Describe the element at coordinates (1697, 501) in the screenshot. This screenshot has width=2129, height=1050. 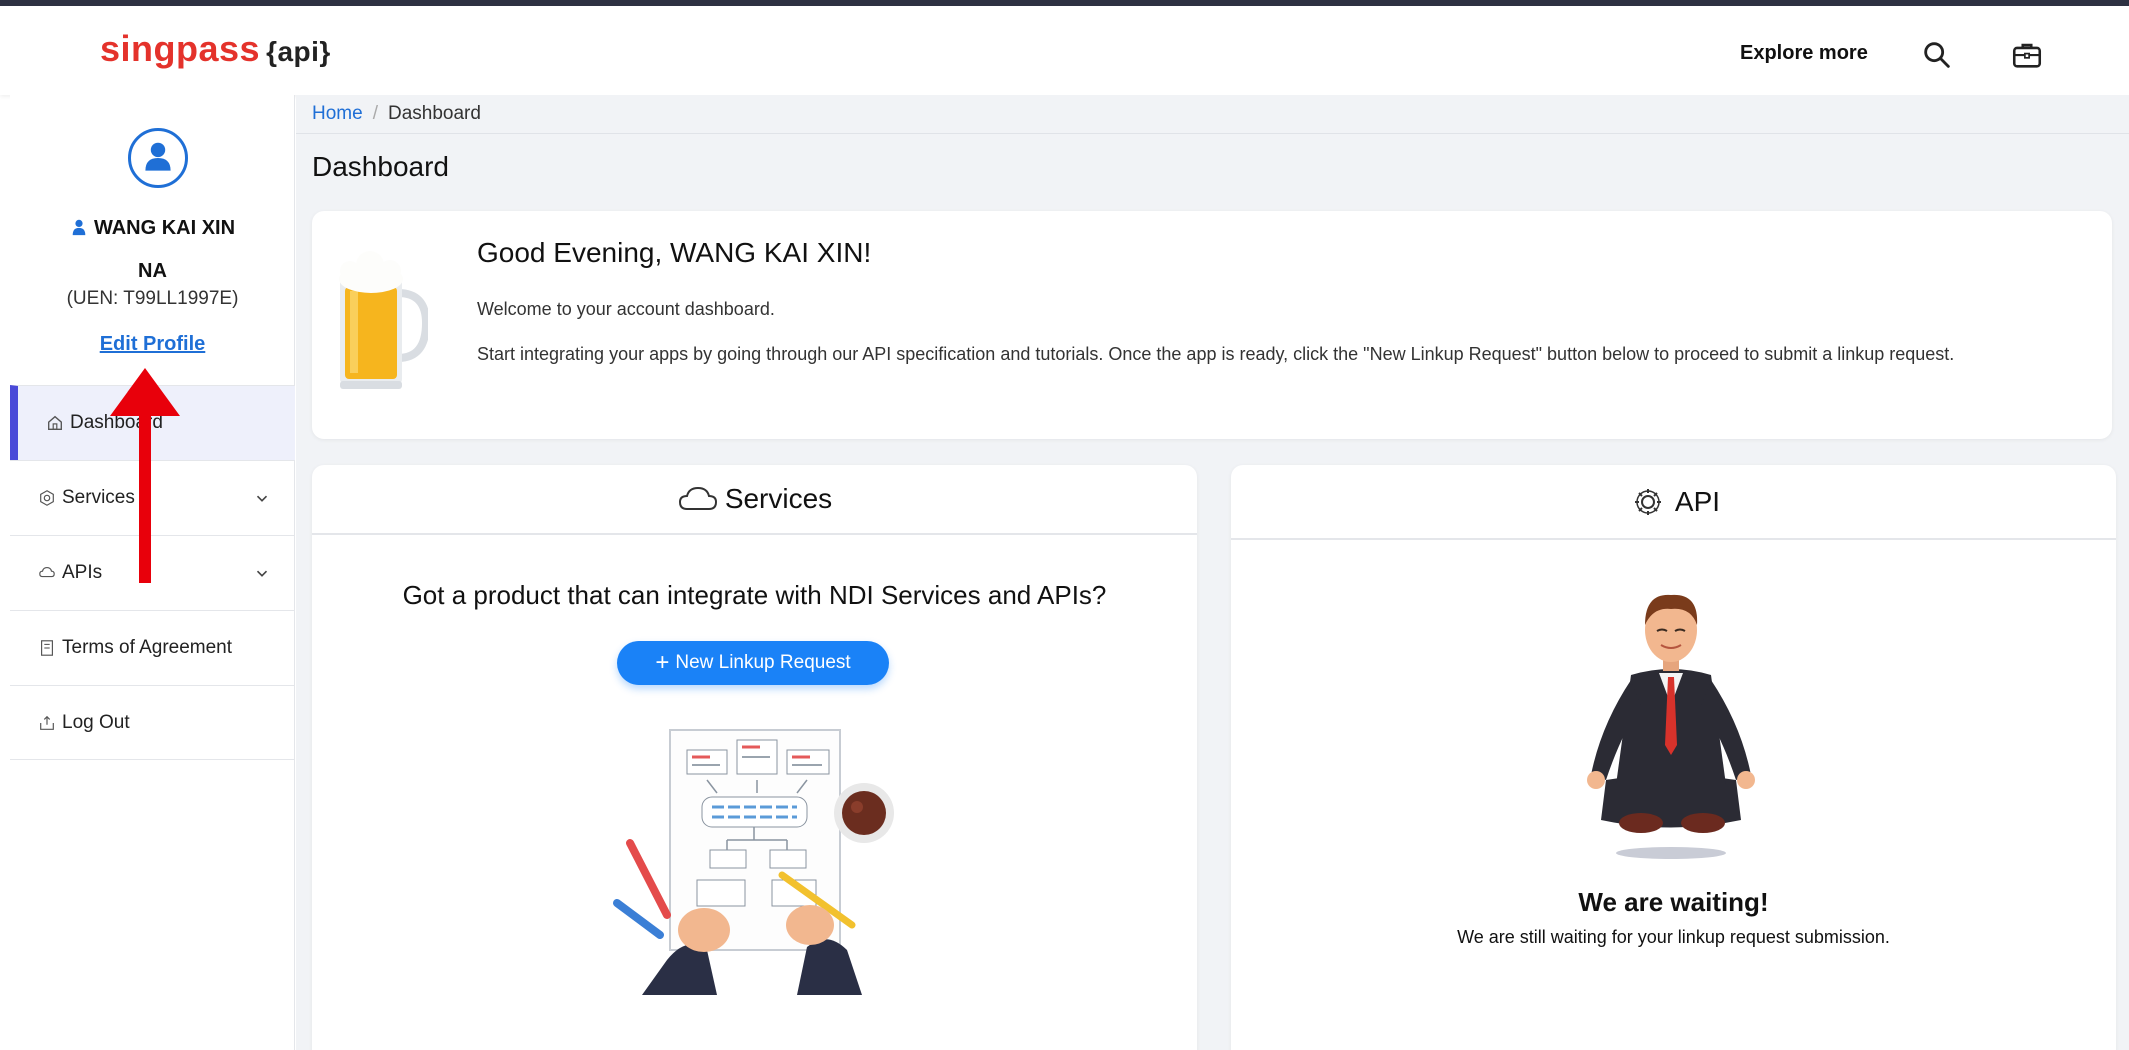
I see `api-card-title: API` at that location.